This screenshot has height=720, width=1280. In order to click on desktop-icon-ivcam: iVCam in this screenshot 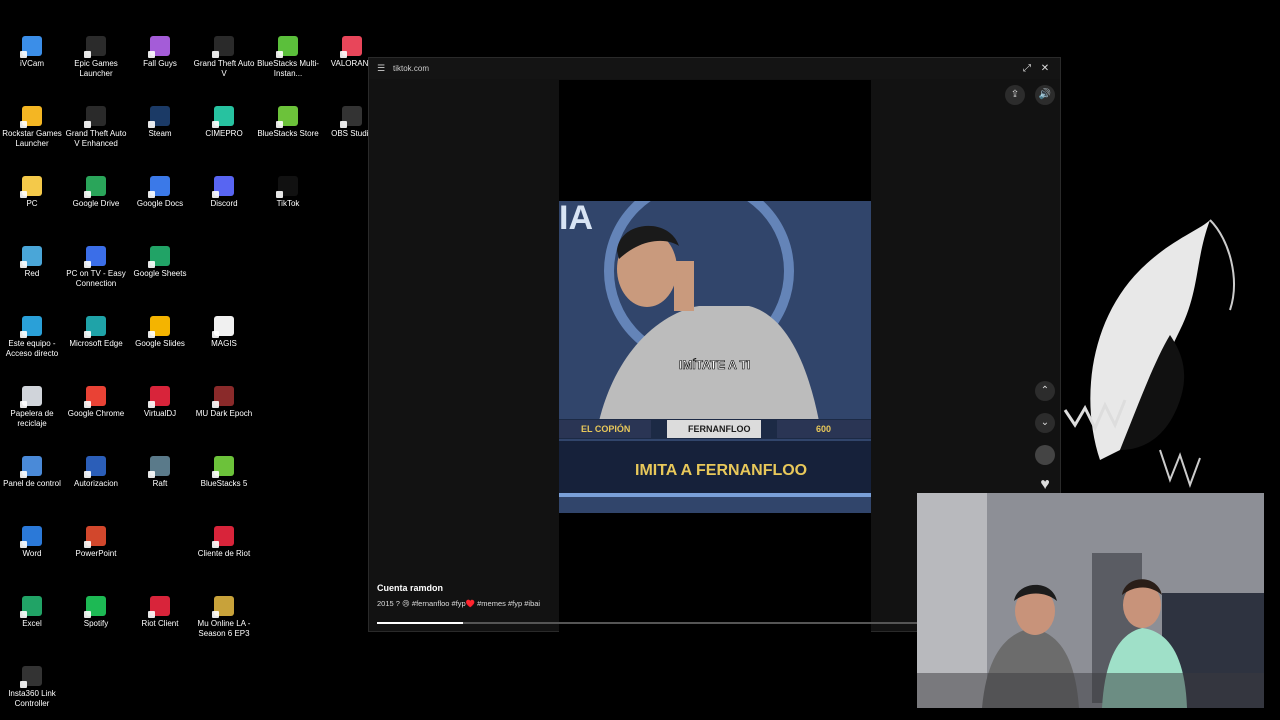, I will do `click(32, 52)`.